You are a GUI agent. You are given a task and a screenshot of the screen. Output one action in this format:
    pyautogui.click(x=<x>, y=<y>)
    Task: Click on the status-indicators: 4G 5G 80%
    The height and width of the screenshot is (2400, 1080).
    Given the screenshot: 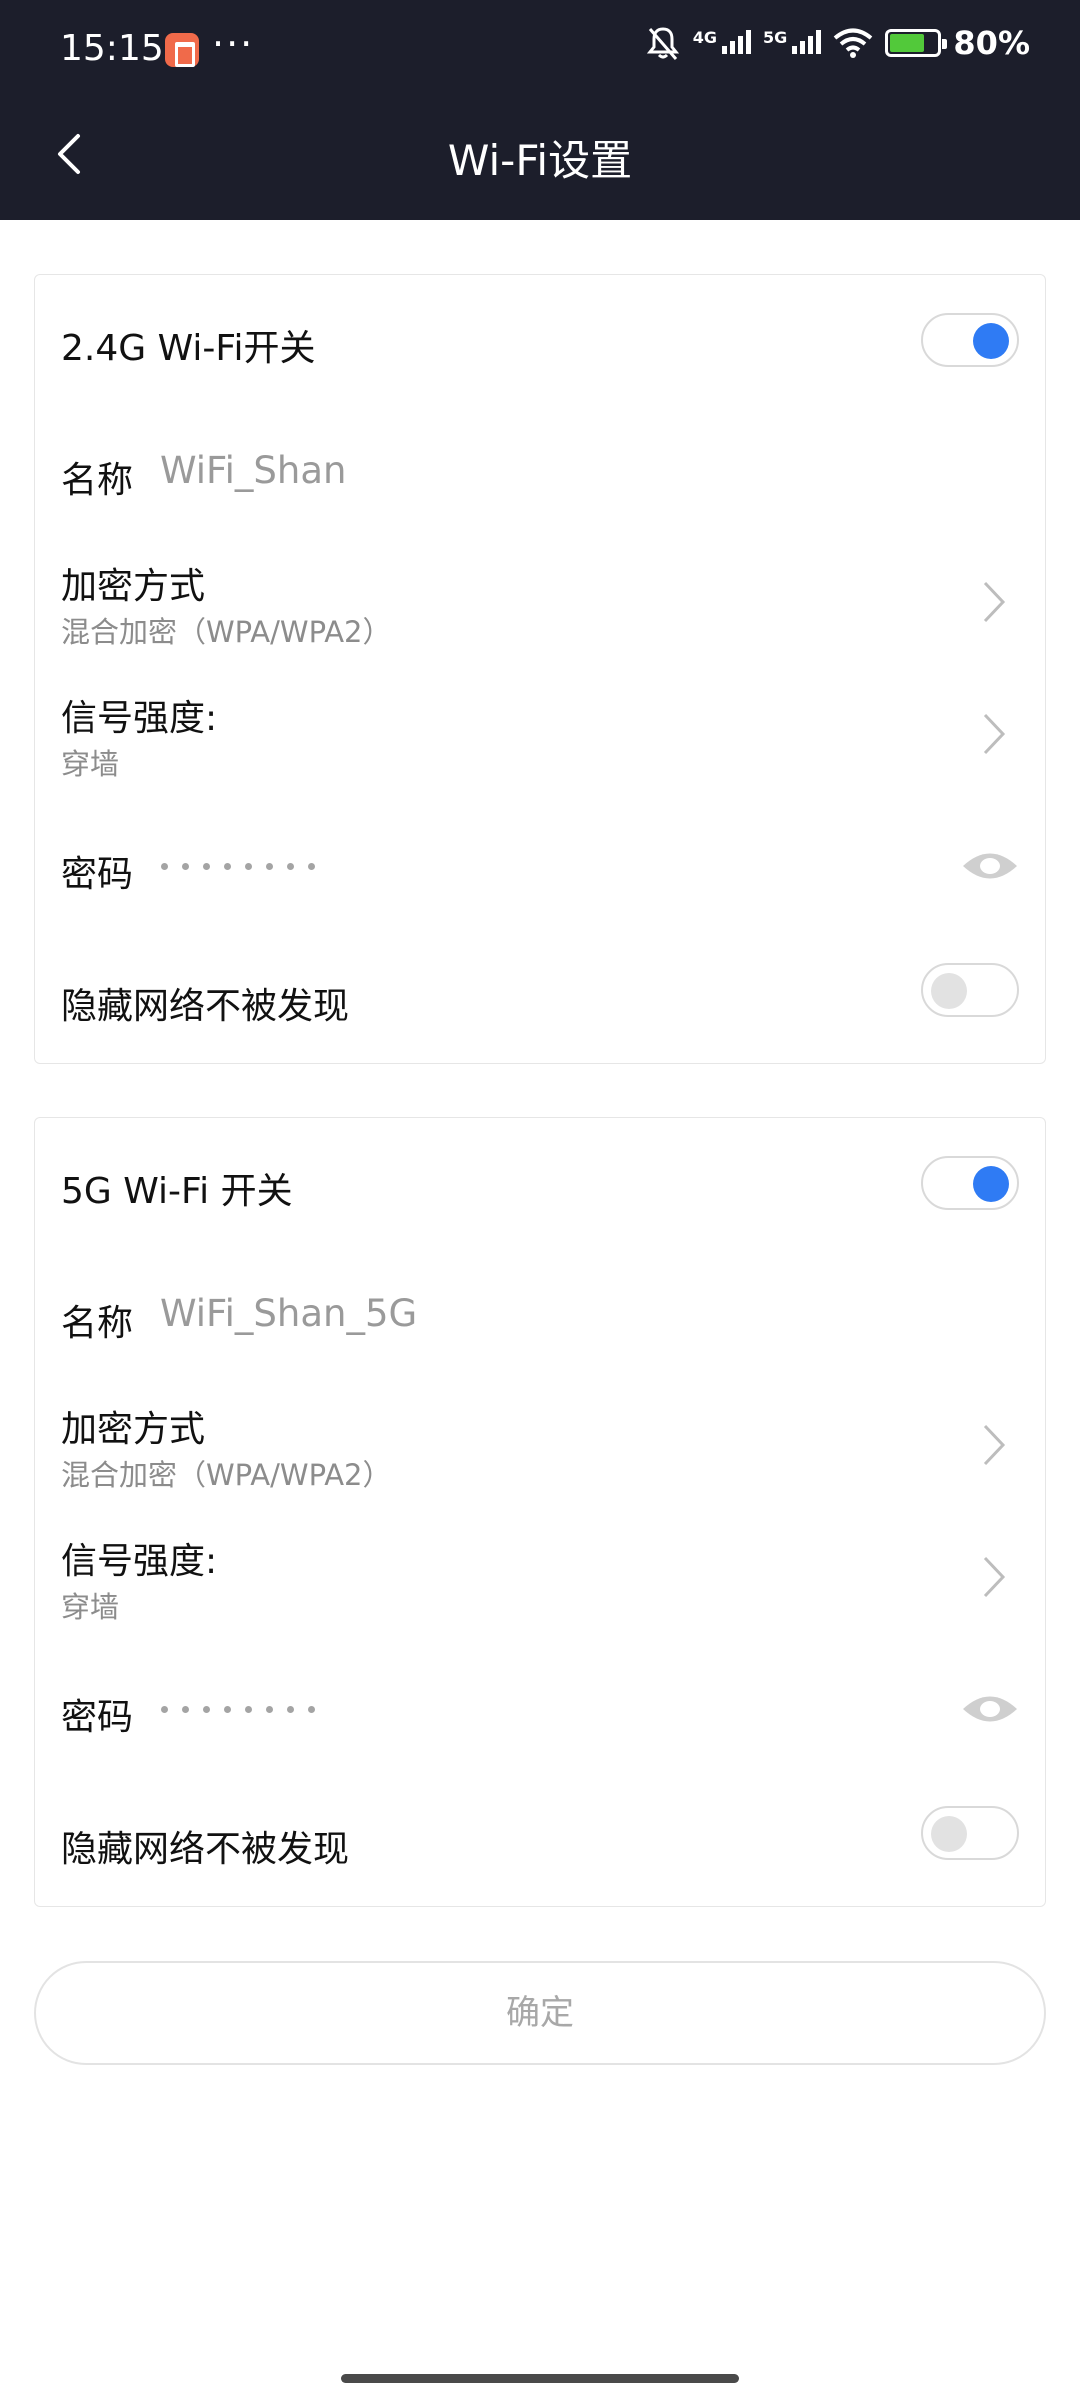 What is the action you would take?
    pyautogui.click(x=837, y=43)
    